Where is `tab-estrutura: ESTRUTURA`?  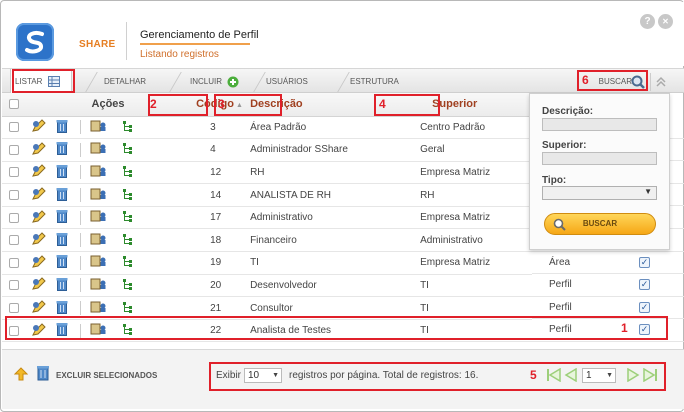
tab-estrutura: ESTRUTURA is located at coordinates (378, 91).